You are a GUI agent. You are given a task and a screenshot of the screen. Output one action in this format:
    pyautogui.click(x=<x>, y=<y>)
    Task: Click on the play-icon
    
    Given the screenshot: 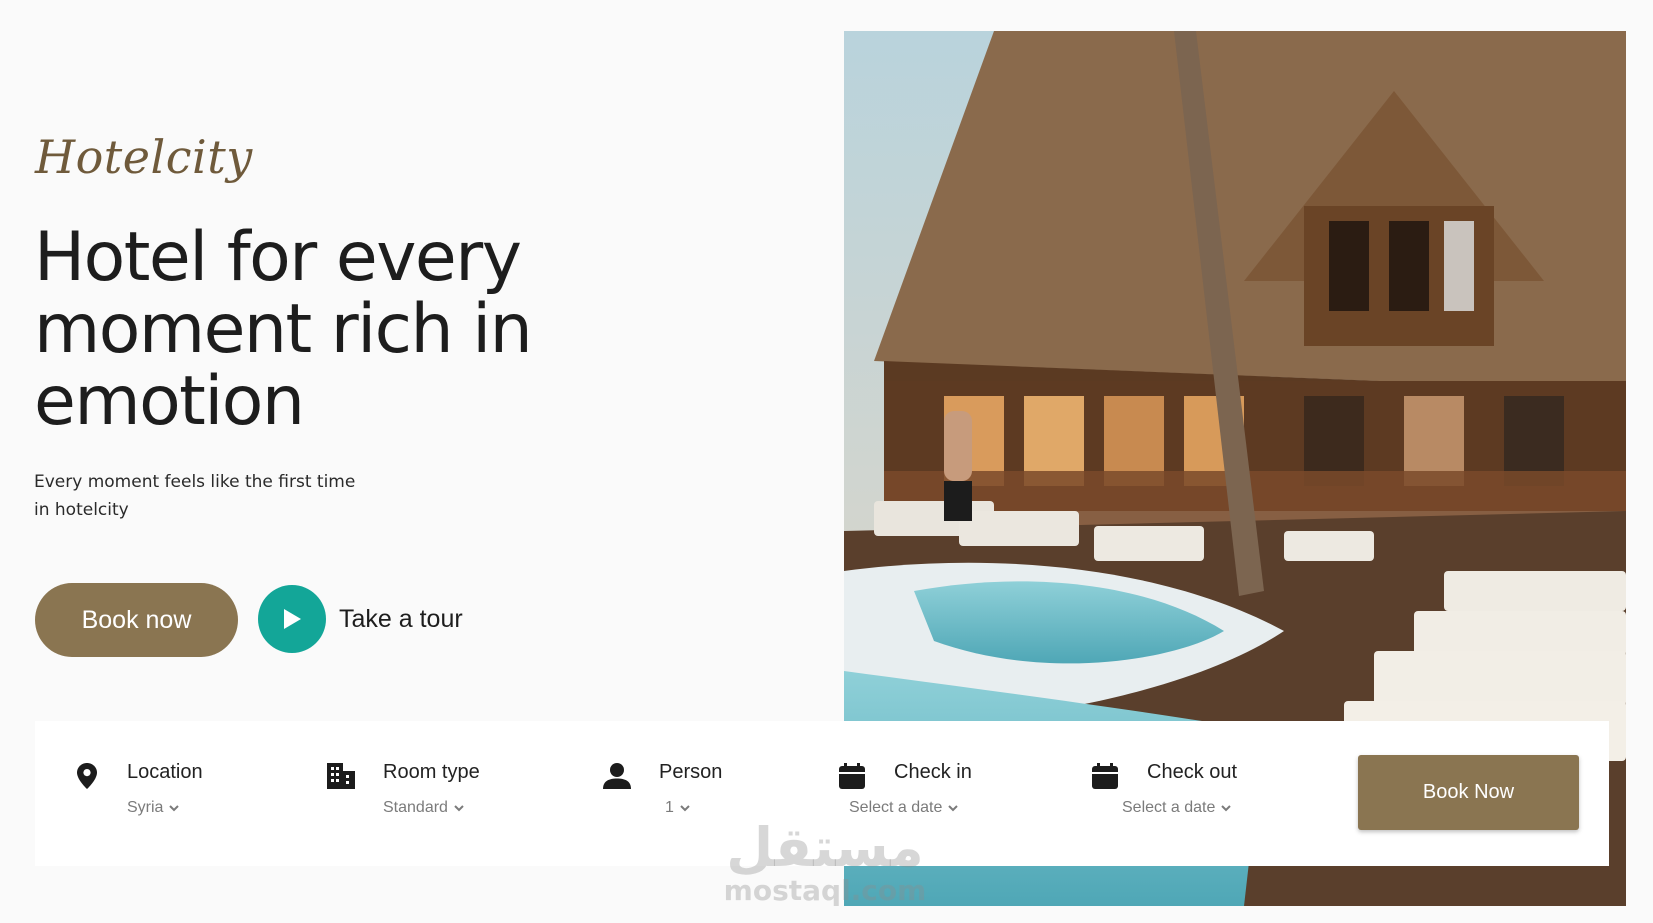 What is the action you would take?
    pyautogui.click(x=292, y=619)
    